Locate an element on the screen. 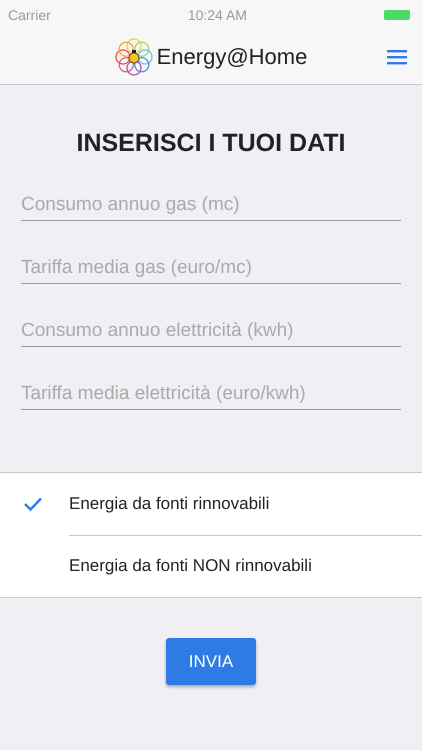 Image resolution: width=422 pixels, height=750 pixels. input-field: Consumo annuo elettricità (kwh) is located at coordinates (211, 333).